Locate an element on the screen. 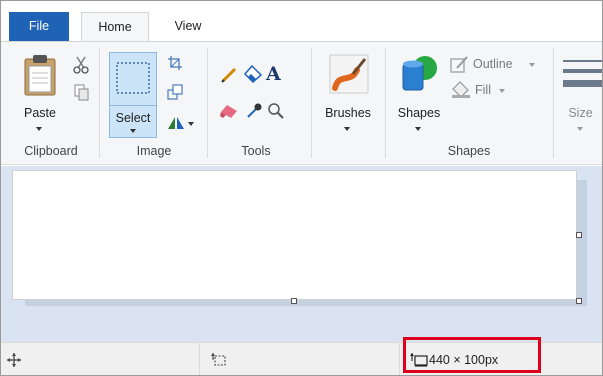  resize-handle-bottom is located at coordinates (294, 301).